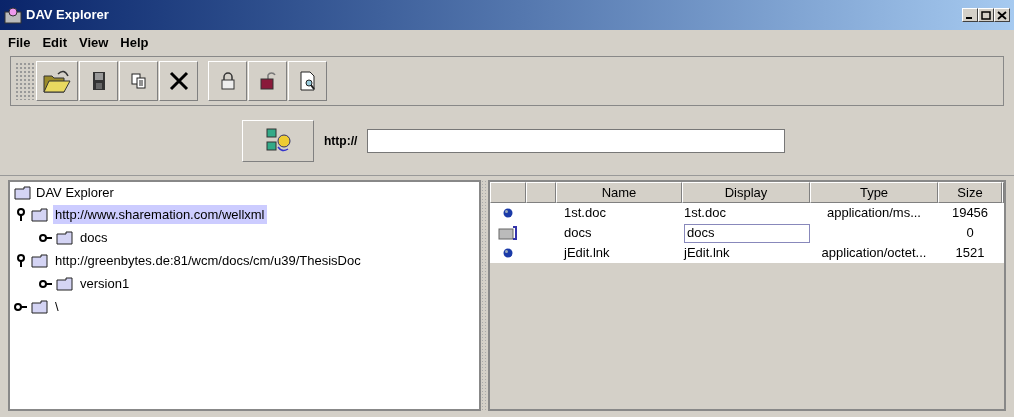 This screenshot has height=417, width=1014. I want to click on column-header: Type, so click(874, 192).